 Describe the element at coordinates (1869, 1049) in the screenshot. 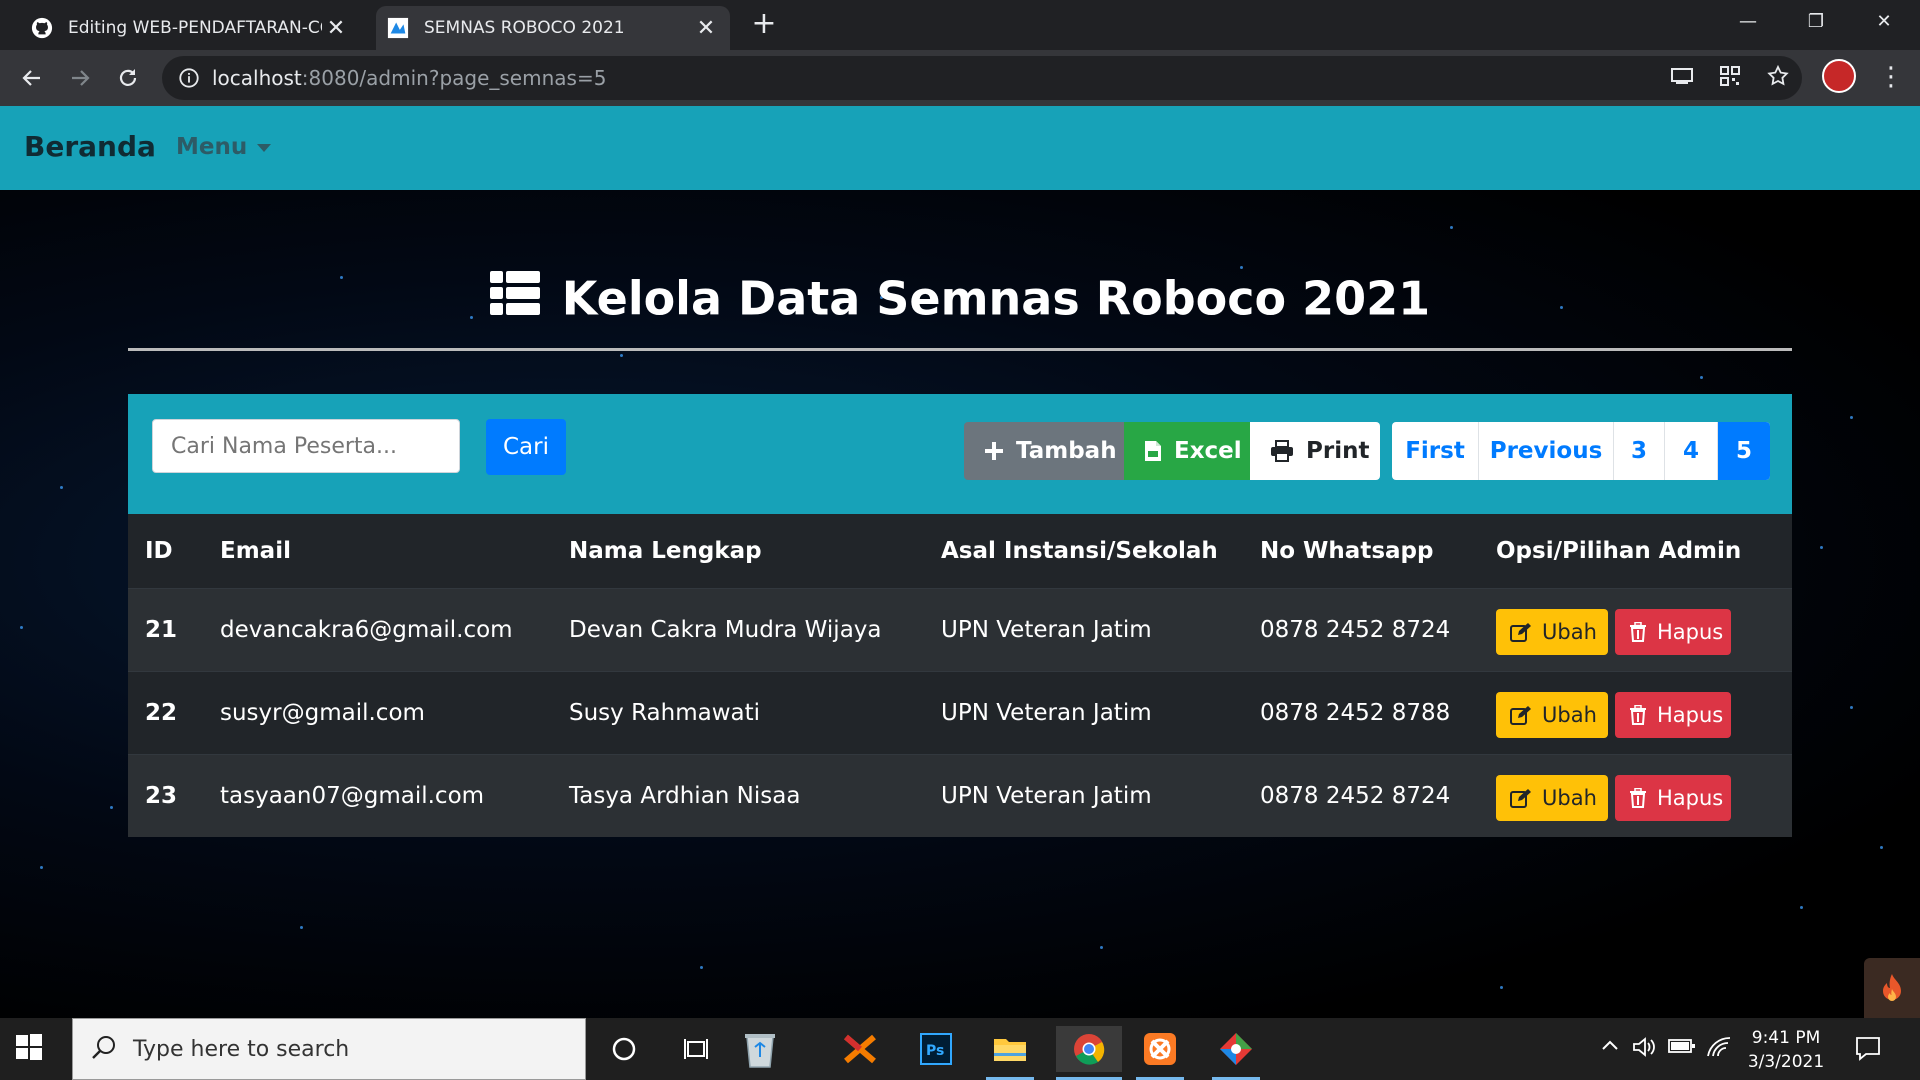

I see `notification-center-icon` at that location.